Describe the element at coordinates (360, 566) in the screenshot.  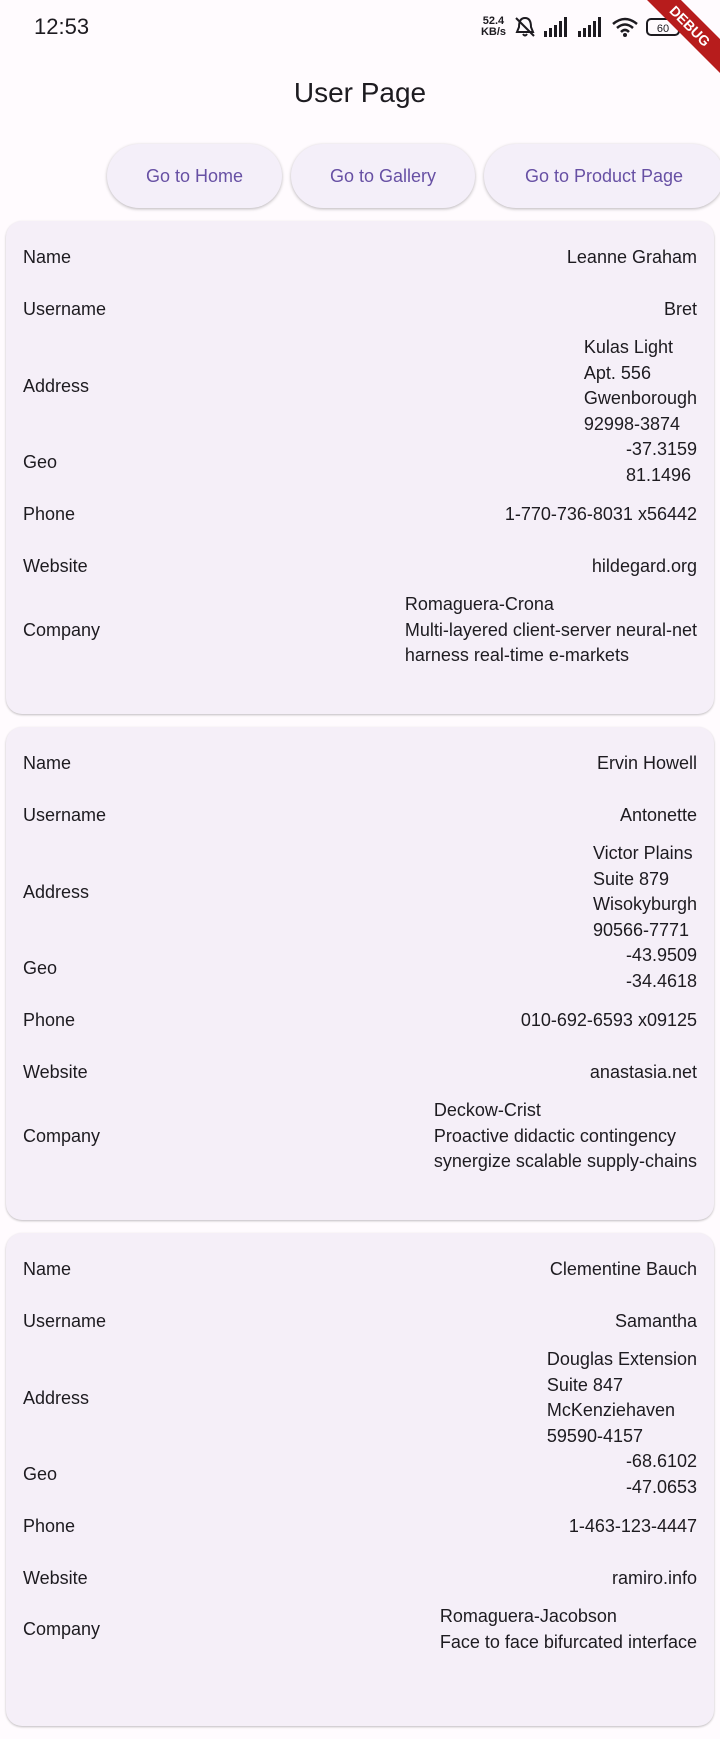
I see `website-row: Website hildegard.org` at that location.